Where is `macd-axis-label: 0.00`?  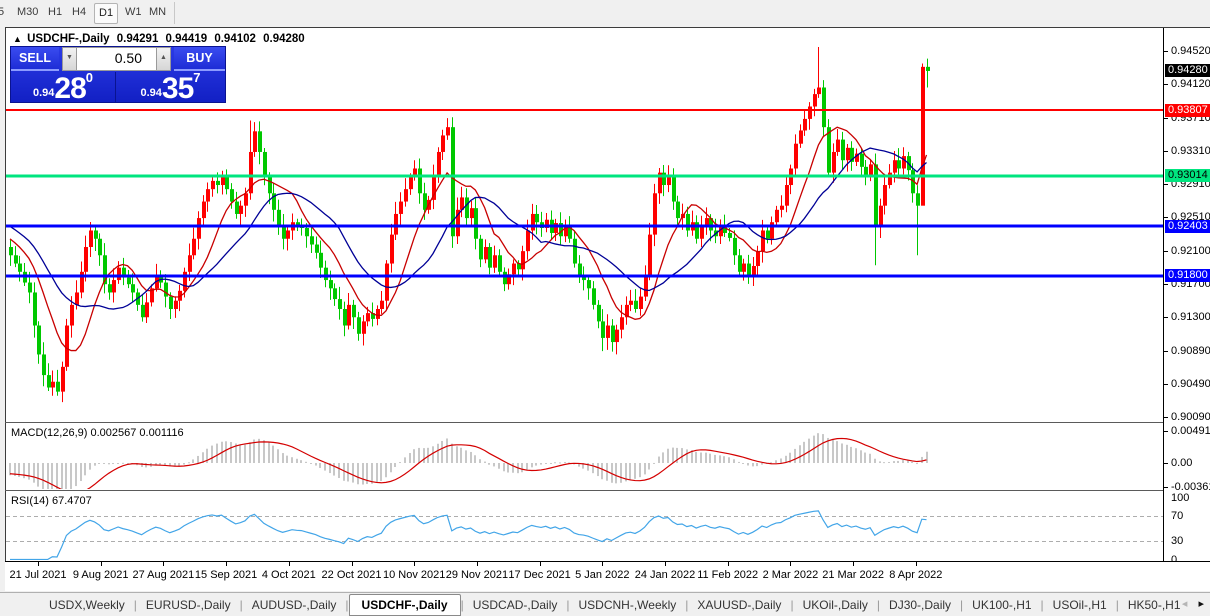 macd-axis-label: 0.00 is located at coordinates (1182, 463).